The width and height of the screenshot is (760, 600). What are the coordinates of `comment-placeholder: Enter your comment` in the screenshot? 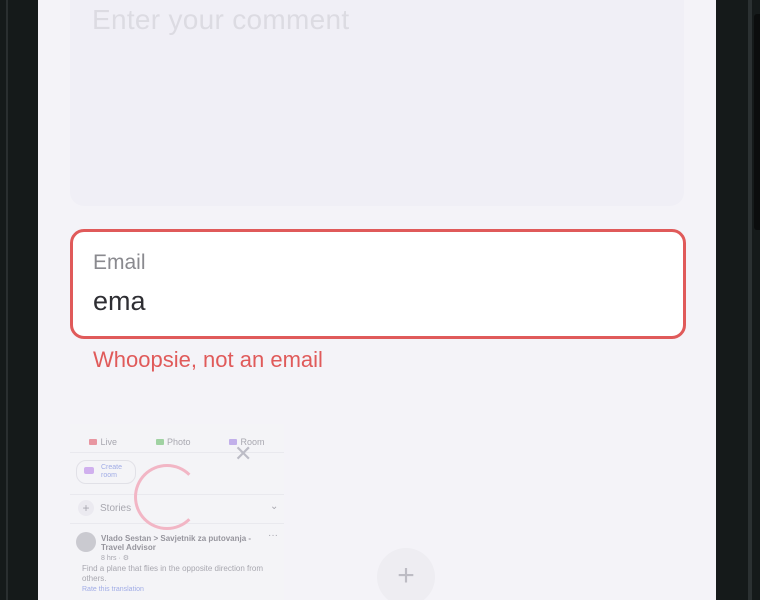 It's located at (221, 19).